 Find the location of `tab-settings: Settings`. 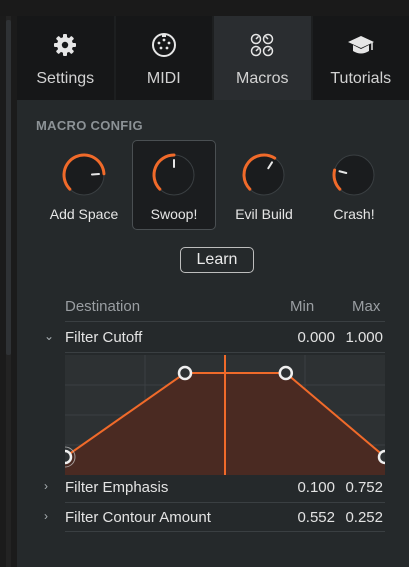

tab-settings: Settings is located at coordinates (65, 58).